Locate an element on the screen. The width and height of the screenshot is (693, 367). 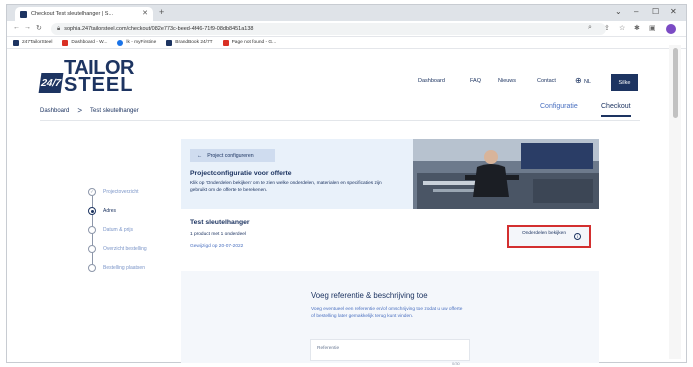
step-datum-prijs: Datum & prijs is located at coordinates (110, 230).